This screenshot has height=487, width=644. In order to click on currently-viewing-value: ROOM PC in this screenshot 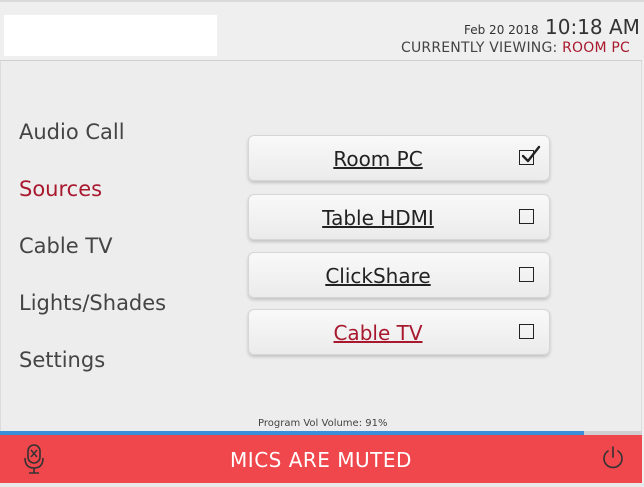, I will do `click(596, 48)`.